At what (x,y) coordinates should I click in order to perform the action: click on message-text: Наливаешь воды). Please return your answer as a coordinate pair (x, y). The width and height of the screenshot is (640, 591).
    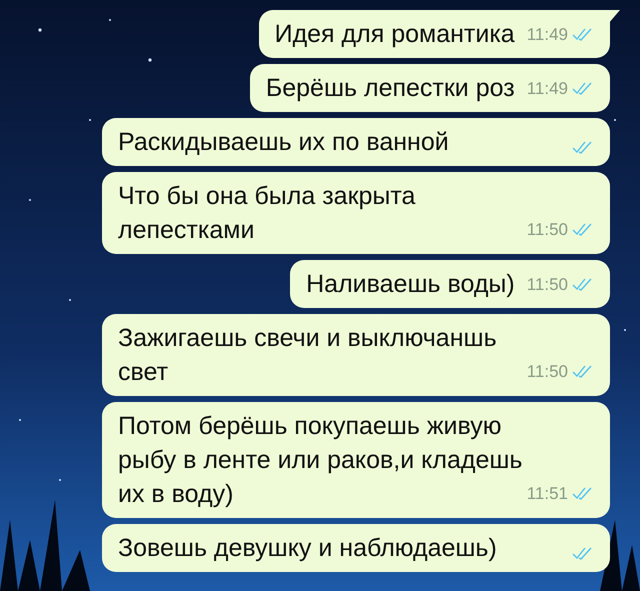
    Looking at the image, I should click on (410, 284).